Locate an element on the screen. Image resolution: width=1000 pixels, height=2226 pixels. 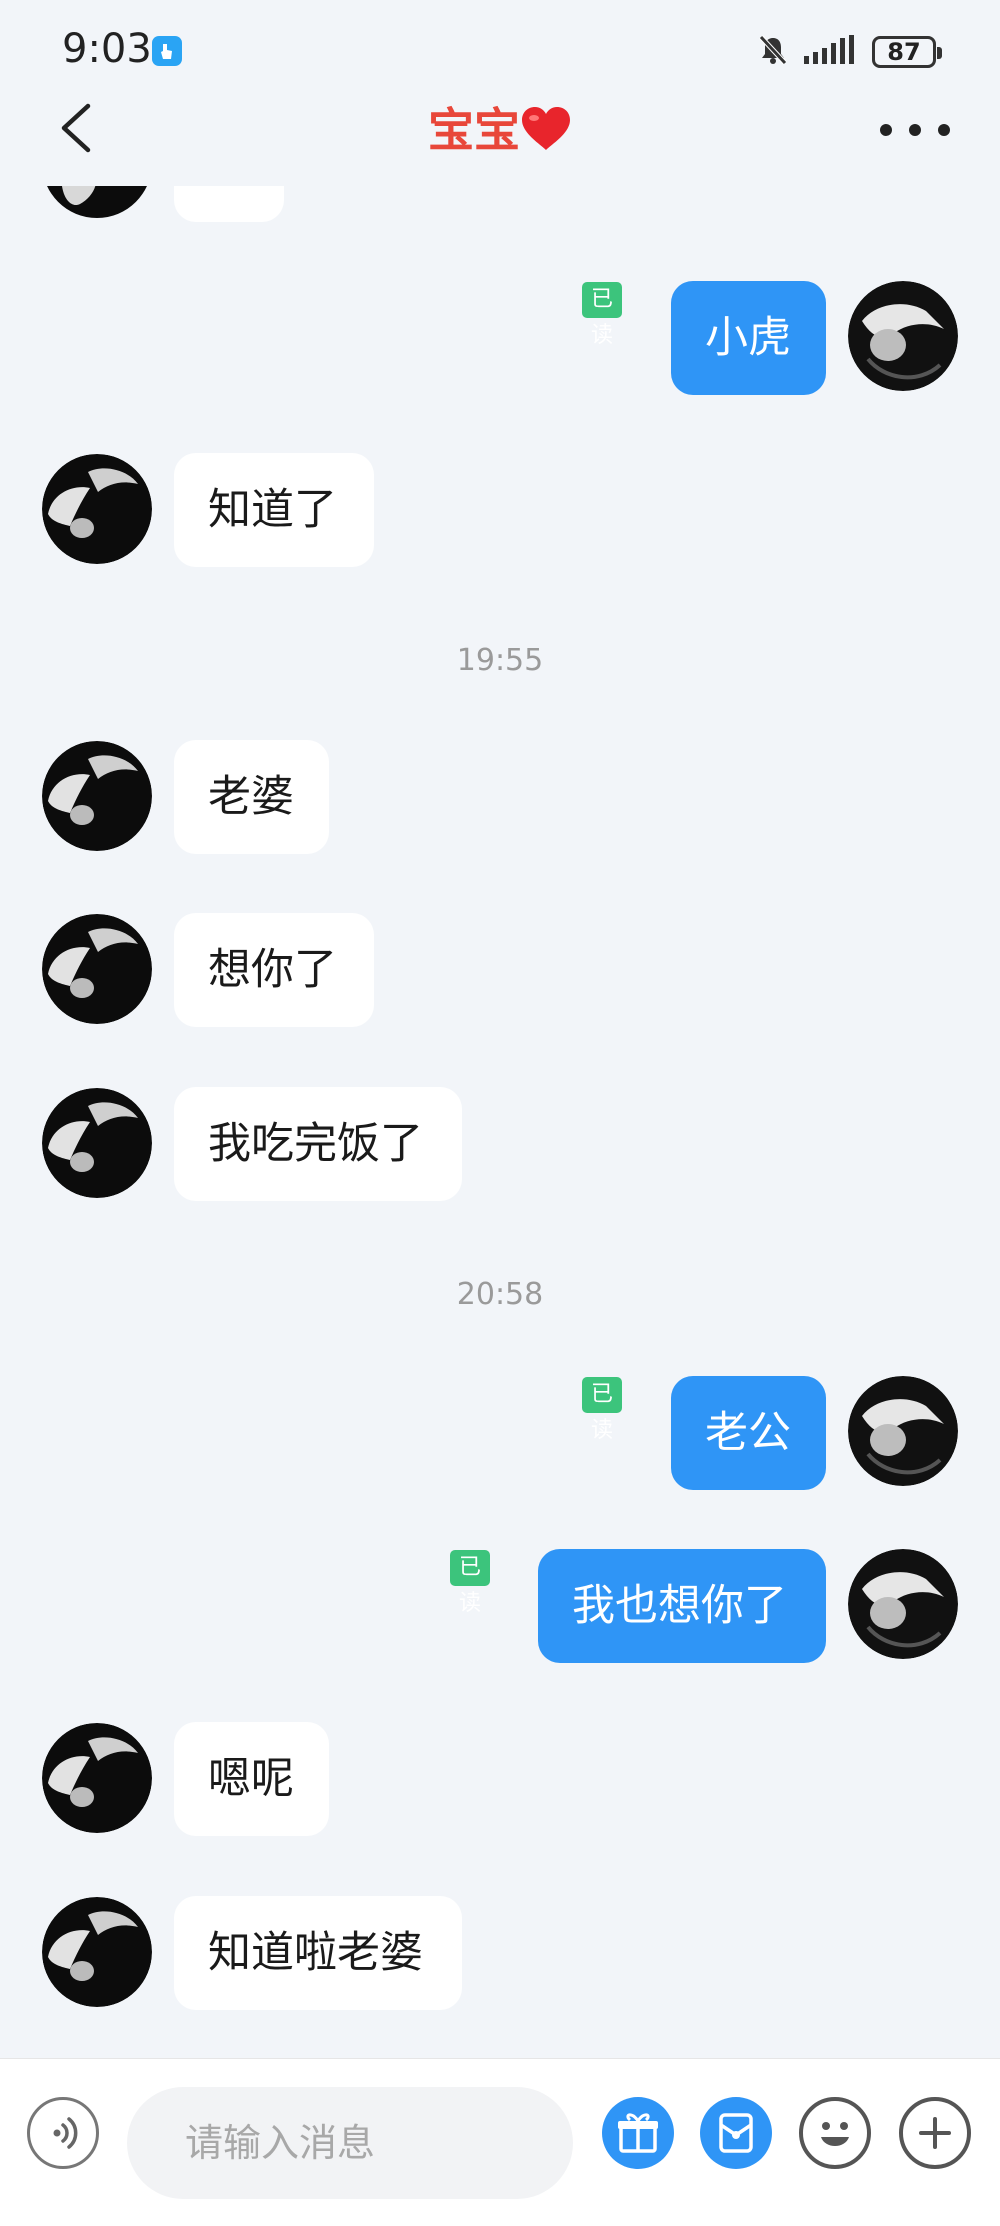
heart-icon is located at coordinates (546, 128).